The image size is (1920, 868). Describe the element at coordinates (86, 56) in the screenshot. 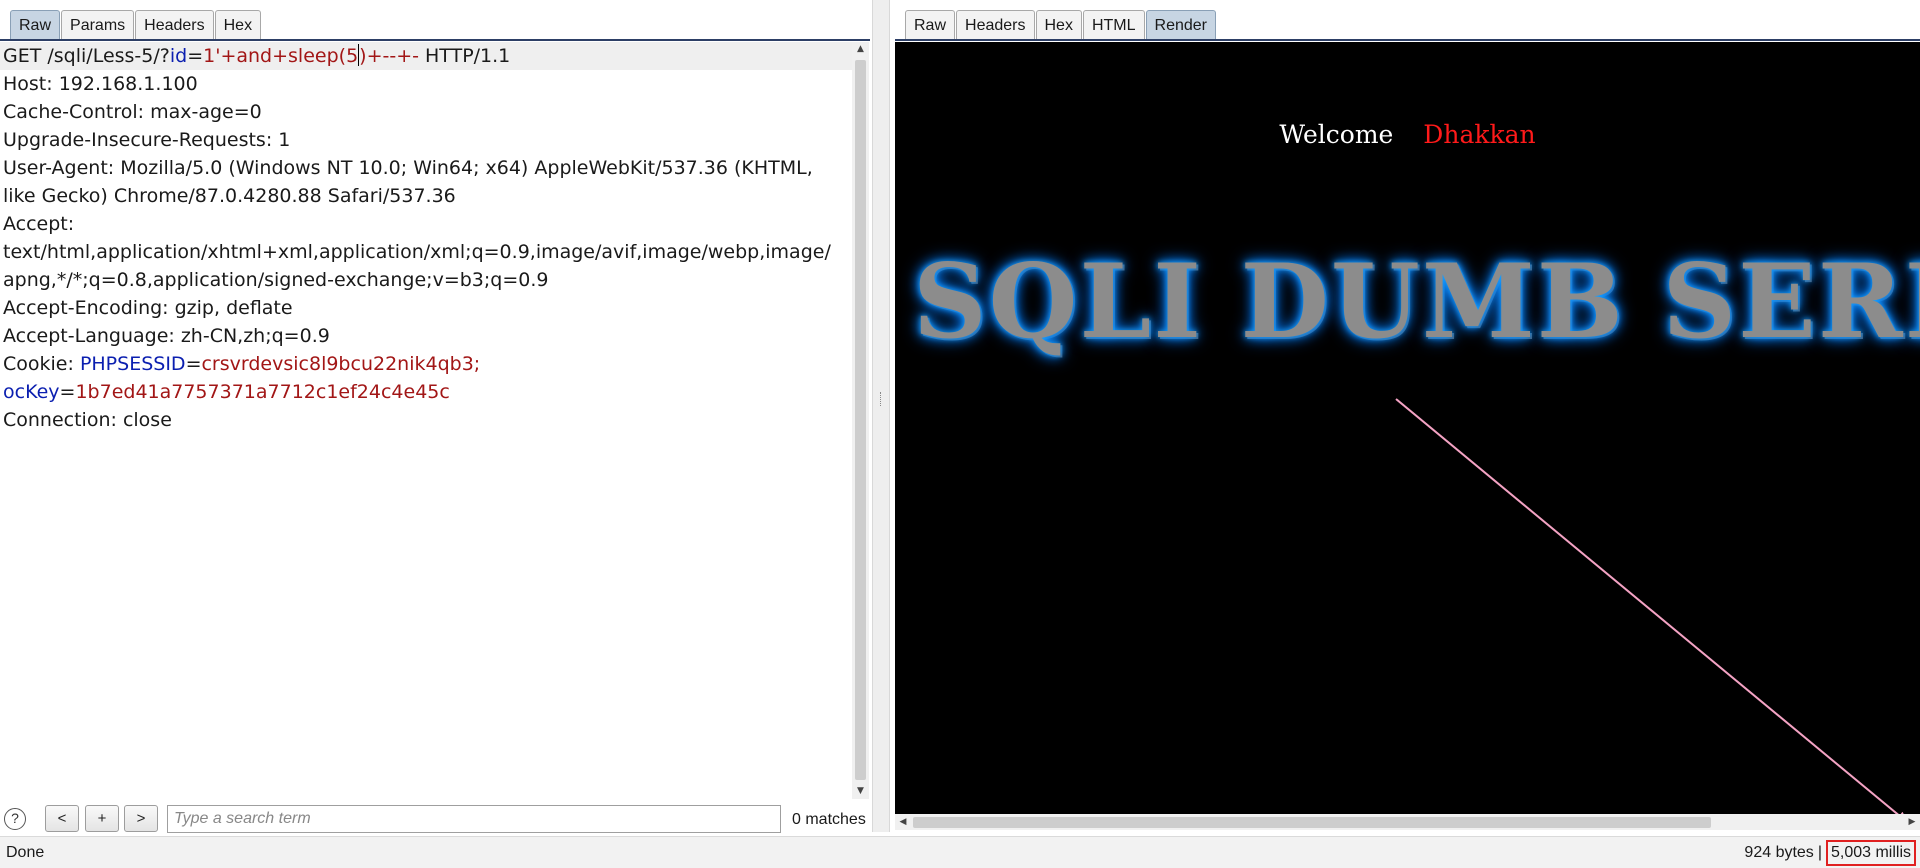

I see `request-method-path: GET /sqli/Less-5/?` at that location.